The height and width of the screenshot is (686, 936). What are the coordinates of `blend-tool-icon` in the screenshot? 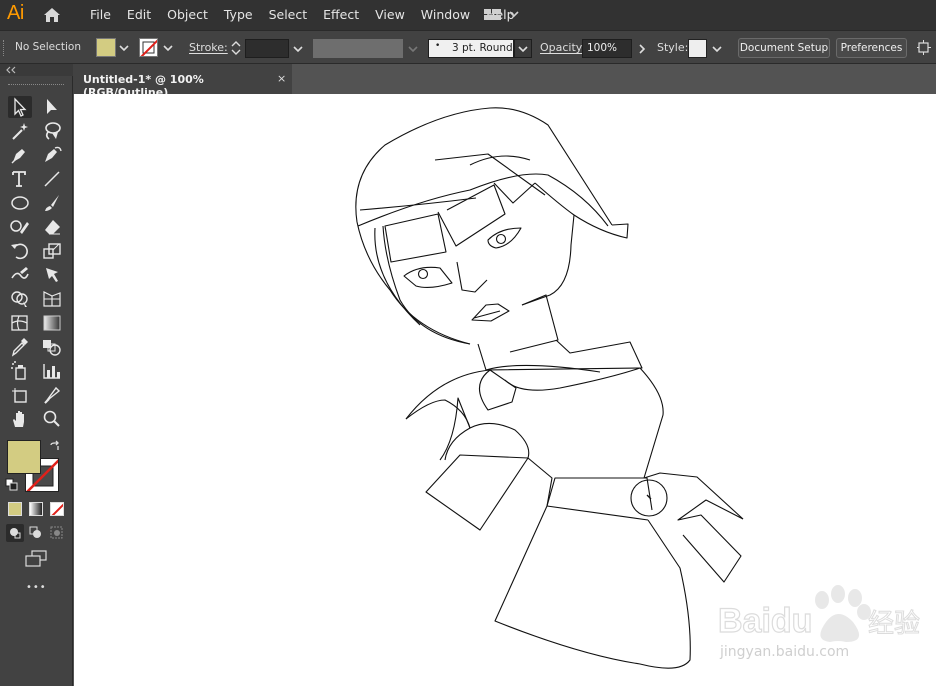 It's located at (52, 347).